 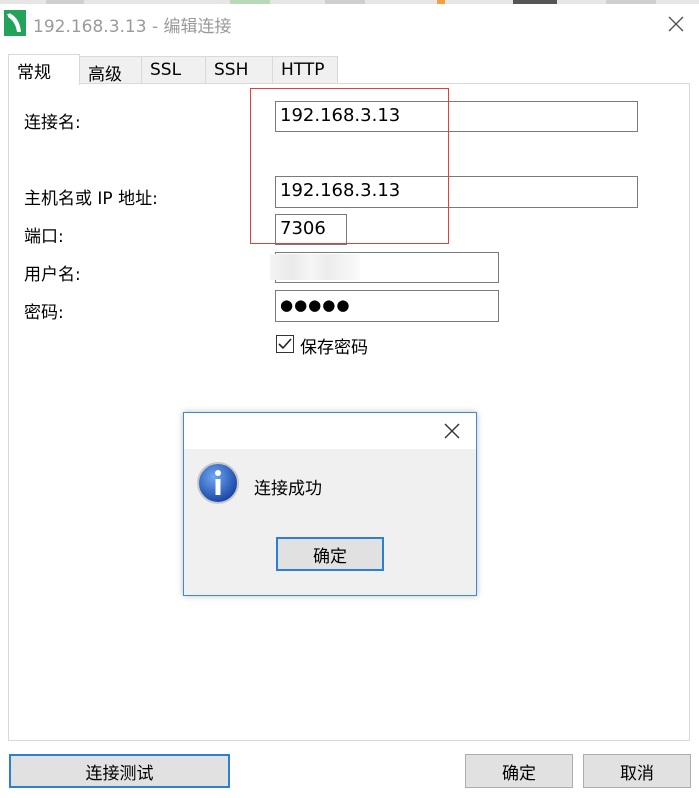 I want to click on checkmark-icon, so click(x=285, y=344).